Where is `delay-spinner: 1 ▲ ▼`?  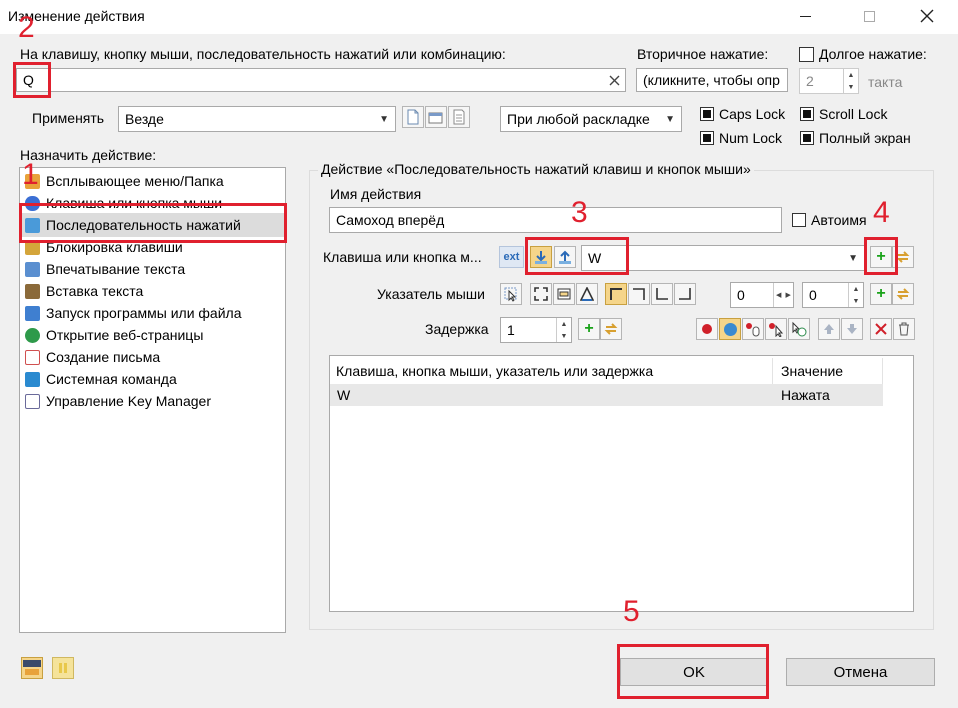 delay-spinner: 1 ▲ ▼ is located at coordinates (536, 330).